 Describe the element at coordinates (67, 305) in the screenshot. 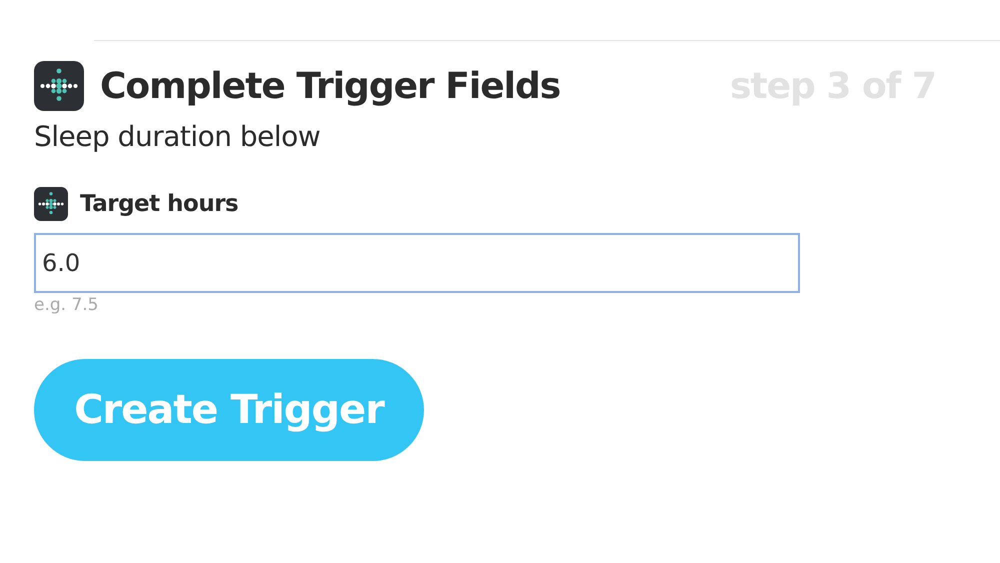

I see `field-hint: e.g. 7.5` at that location.